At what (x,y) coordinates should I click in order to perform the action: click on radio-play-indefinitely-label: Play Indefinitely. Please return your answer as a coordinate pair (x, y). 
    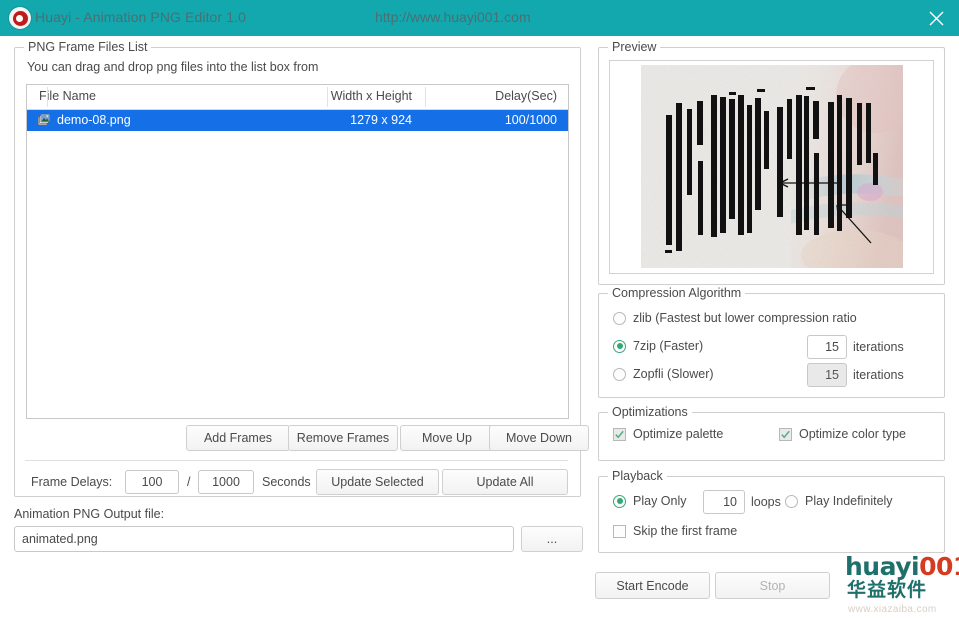
    Looking at the image, I should click on (849, 501).